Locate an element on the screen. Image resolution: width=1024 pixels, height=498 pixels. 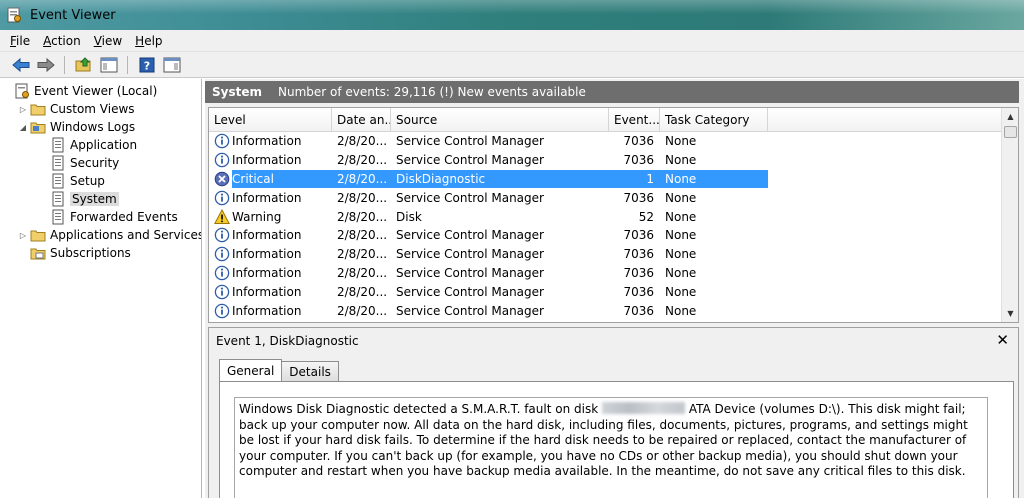
forward-arrow-icon is located at coordinates (46, 64).